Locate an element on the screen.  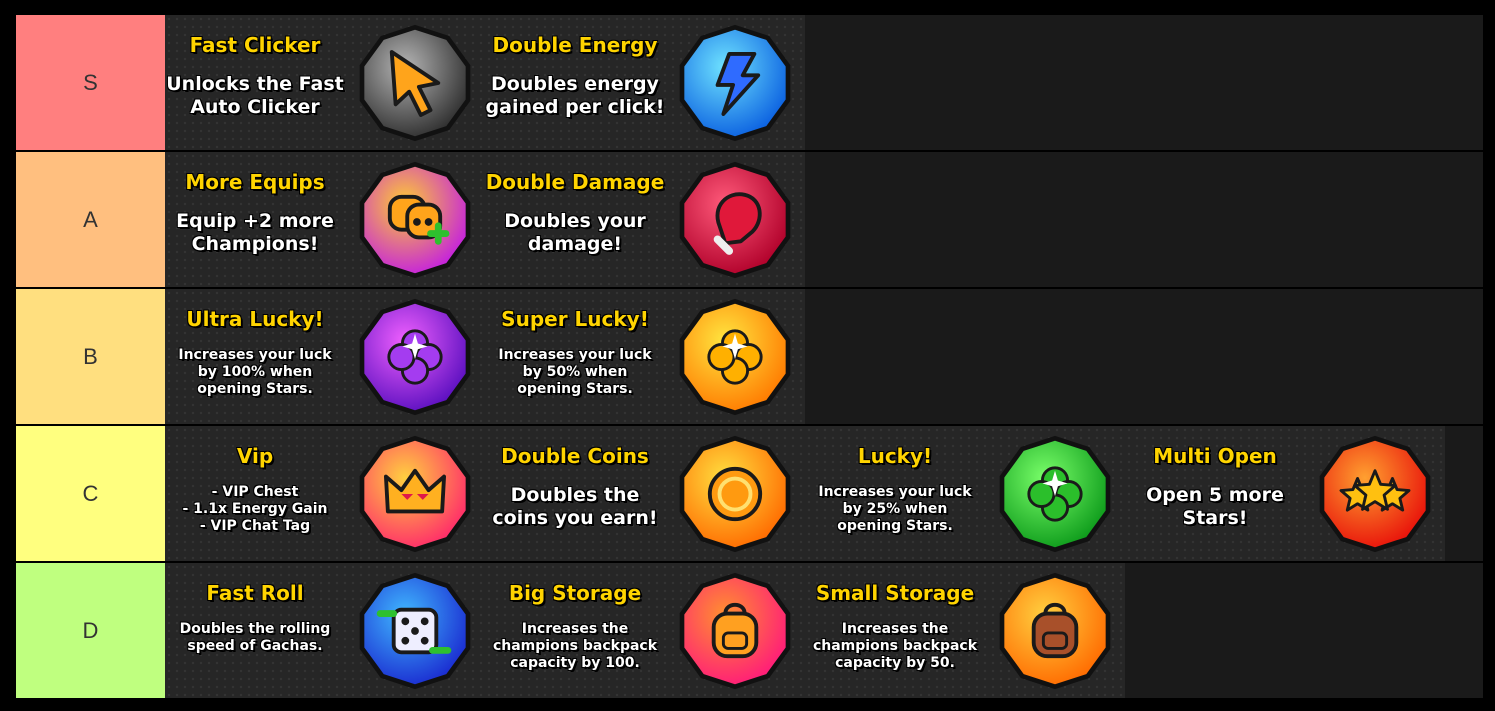
item-title: Super Lucky! is located at coordinates (575, 319).